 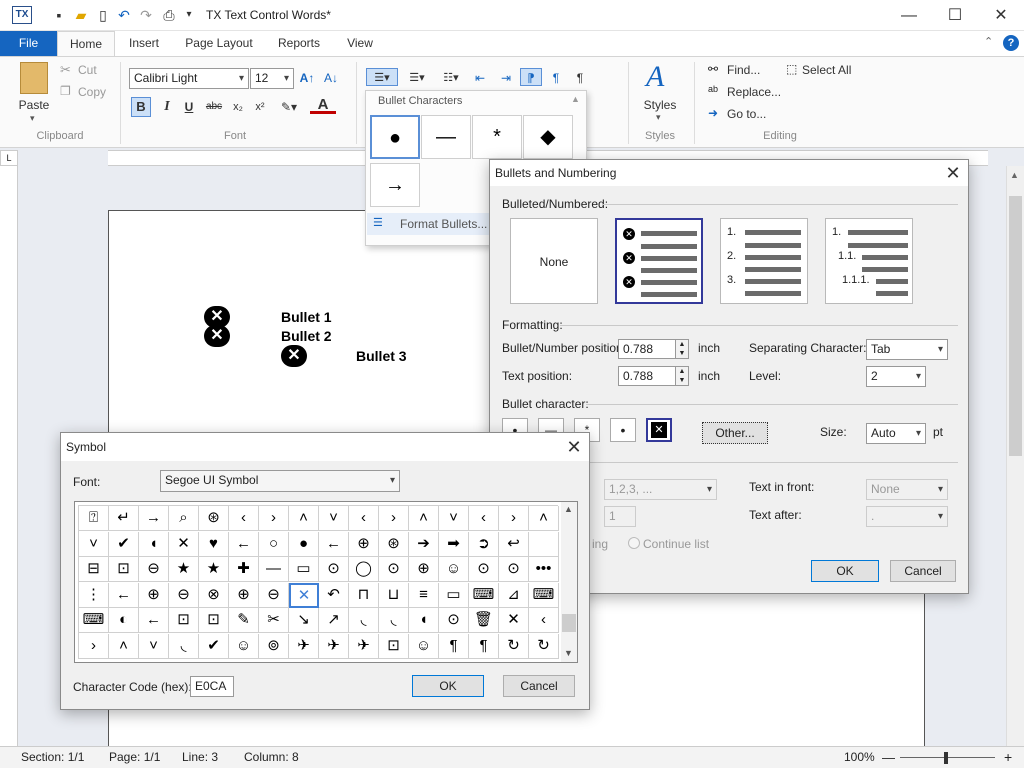 What do you see at coordinates (214, 544) in the screenshot?
I see `symbol-cell: ♥` at bounding box center [214, 544].